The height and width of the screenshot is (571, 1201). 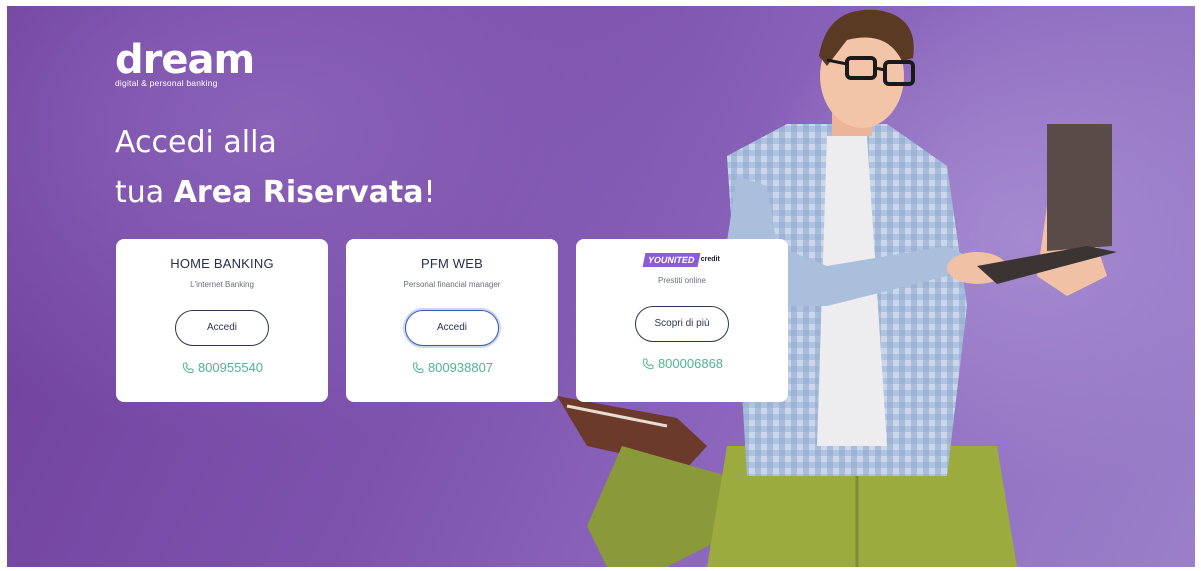 I want to click on younited-logo-text: credit, so click(x=710, y=260).